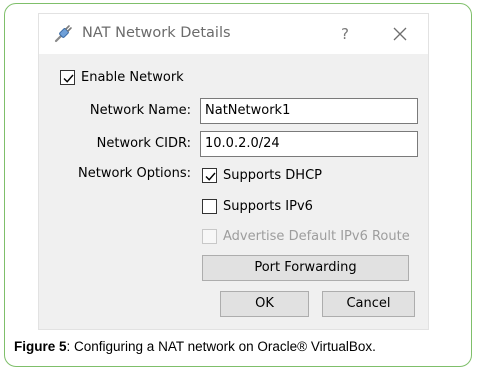 Image resolution: width=477 pixels, height=373 pixels. Describe the element at coordinates (132, 77) in the screenshot. I see `enable-network-label: Enable Network` at that location.